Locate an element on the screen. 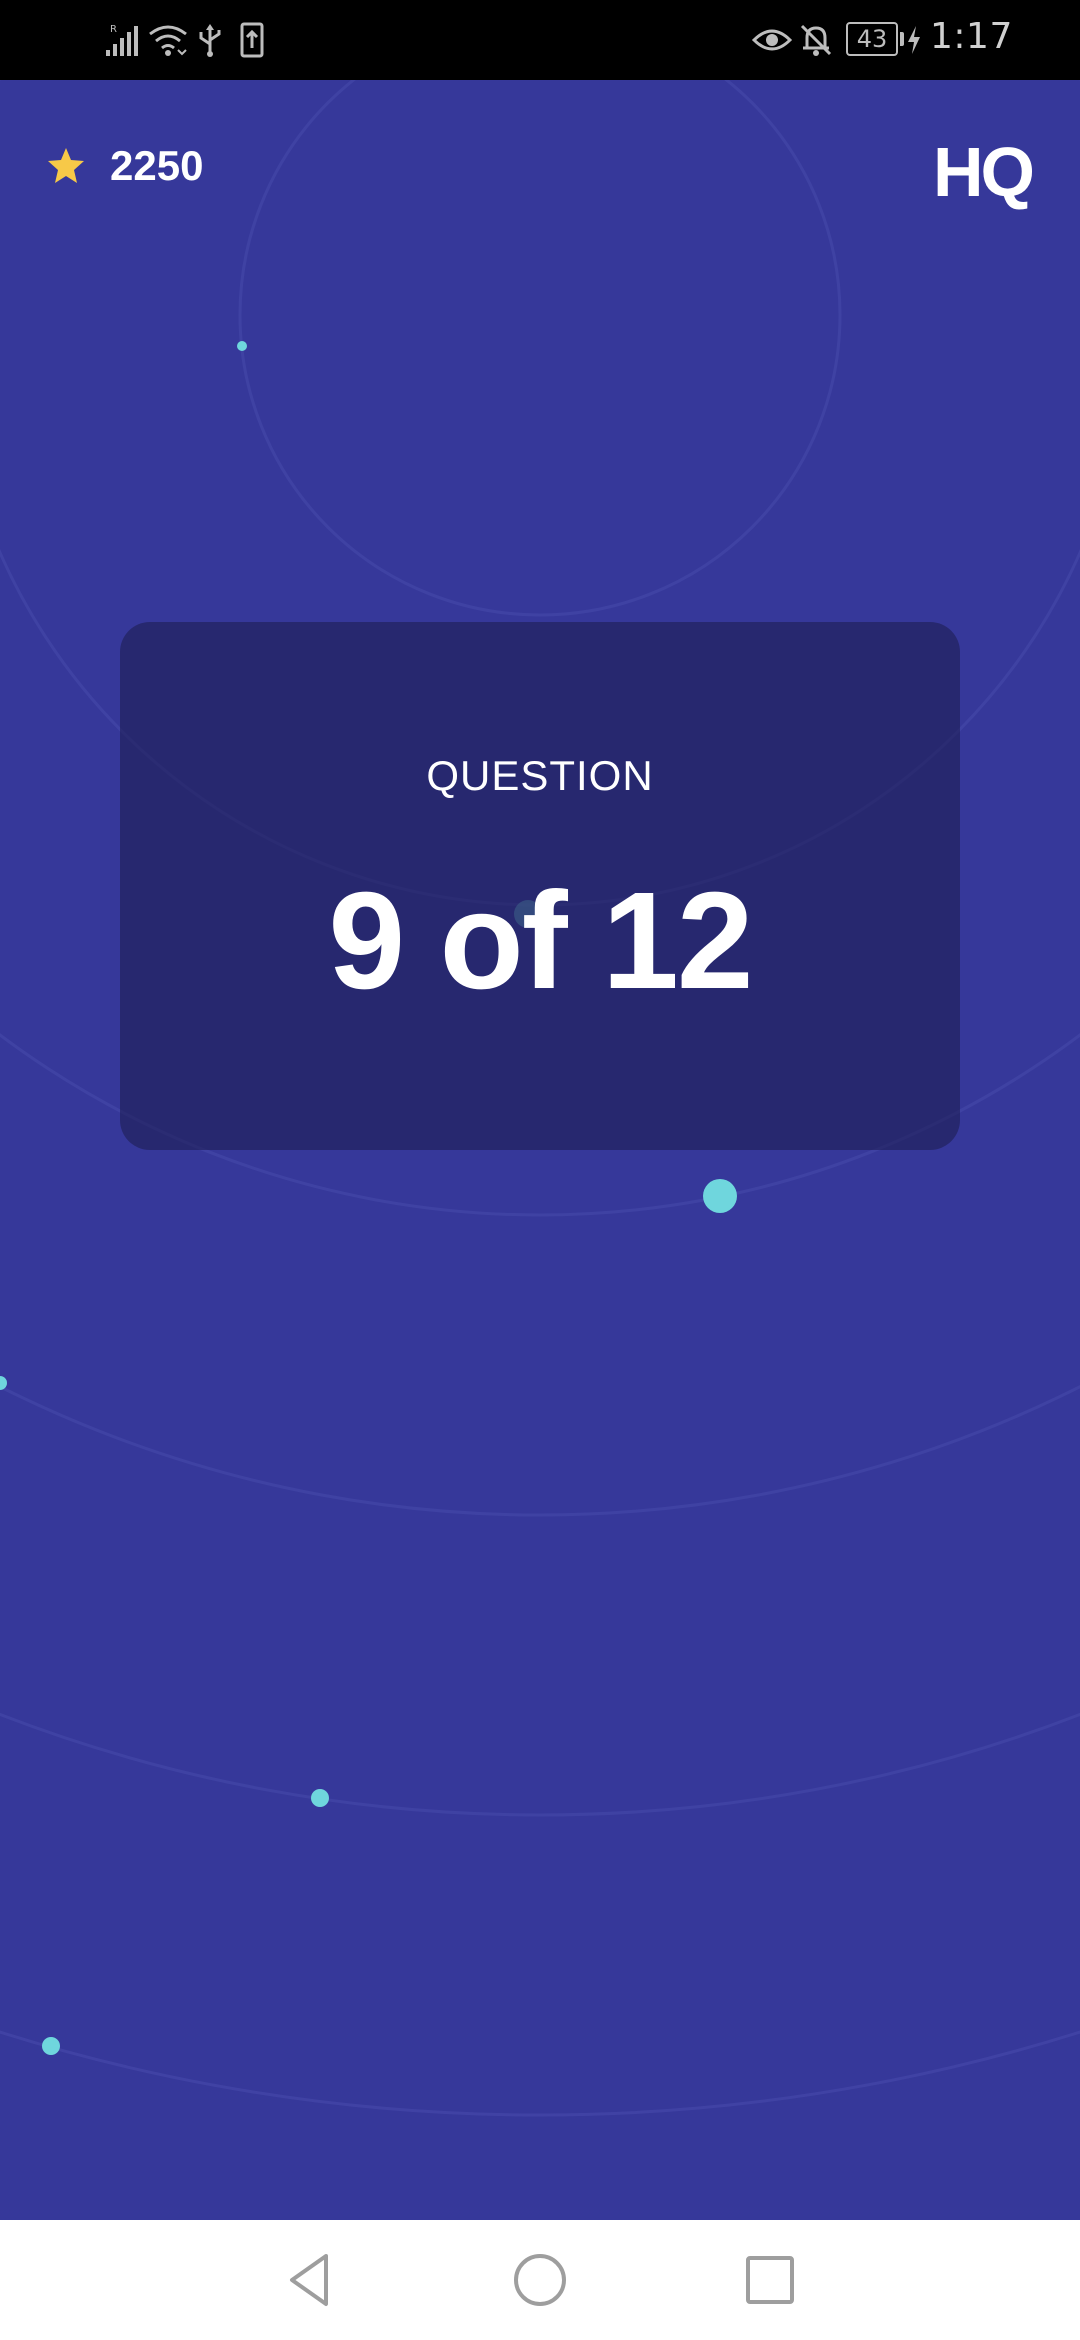  battery-tip is located at coordinates (902, 39).